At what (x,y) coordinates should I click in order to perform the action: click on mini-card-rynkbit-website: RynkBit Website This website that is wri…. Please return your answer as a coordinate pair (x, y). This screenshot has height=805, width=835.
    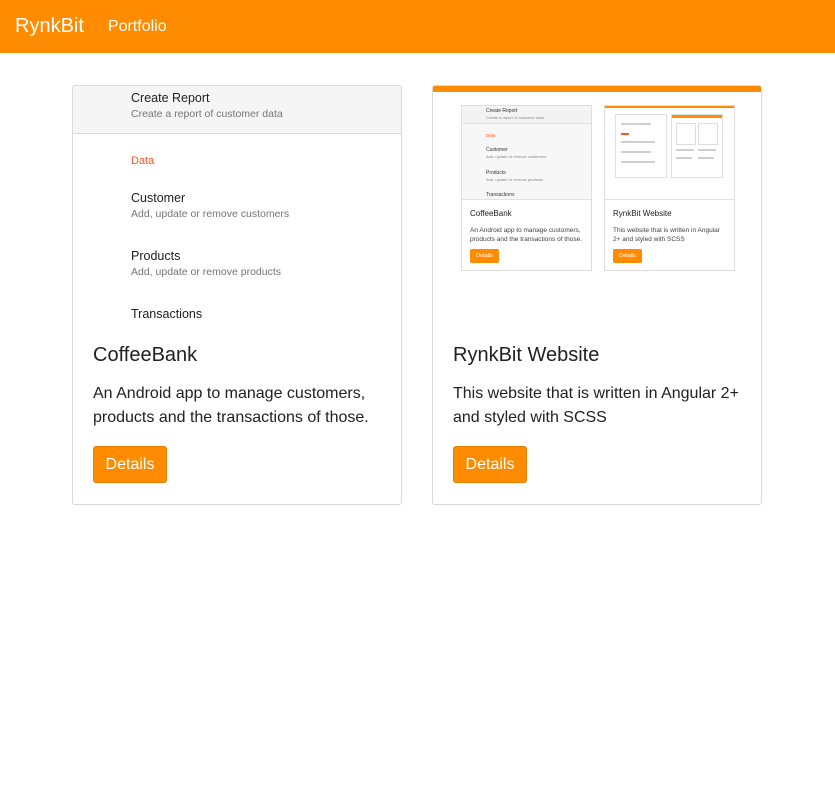
    Looking at the image, I should click on (669, 188).